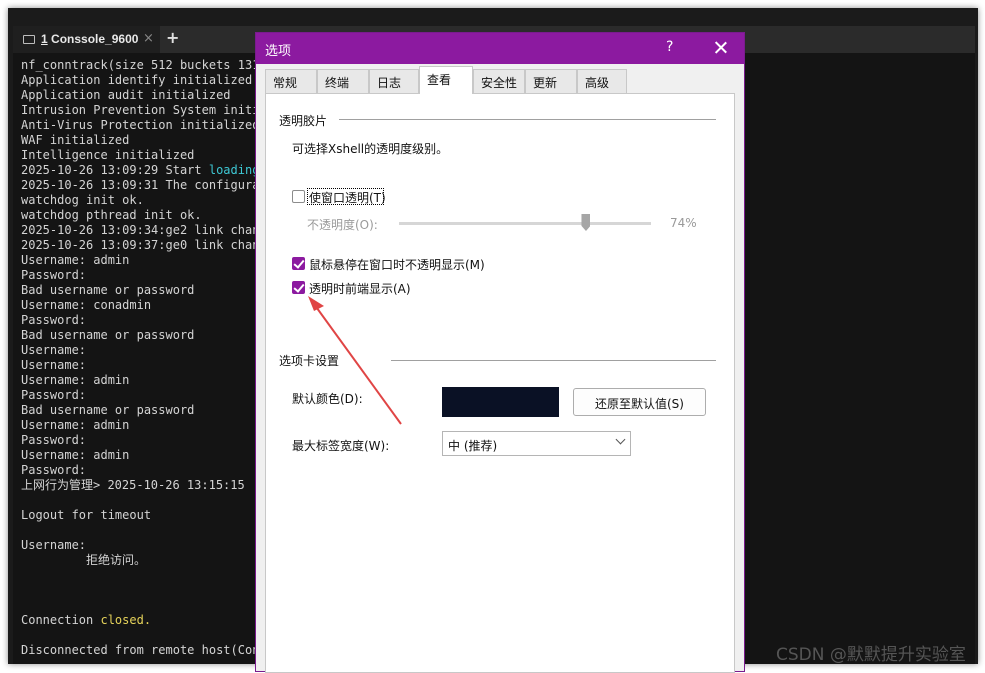  What do you see at coordinates (871, 655) in the screenshot?
I see `watermark: CSDN @默默提升实验室` at bounding box center [871, 655].